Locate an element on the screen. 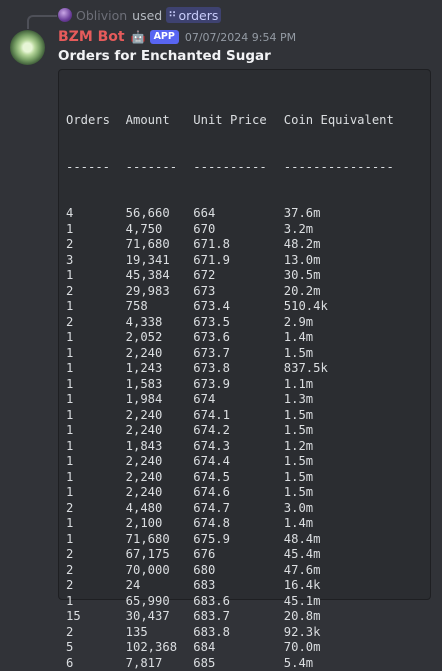 This screenshot has height=671, width=442. cell-coin-equivalent: 20.8m is located at coordinates (353, 617).